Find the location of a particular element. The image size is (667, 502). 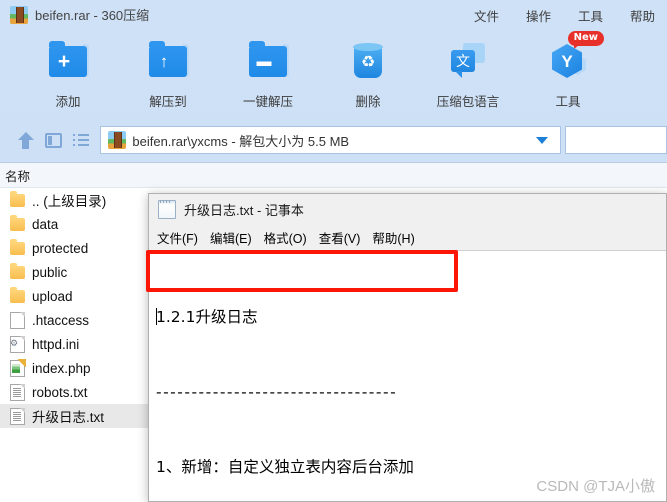

toolbar-add-button: + 添加 is located at coordinates (68, 74).